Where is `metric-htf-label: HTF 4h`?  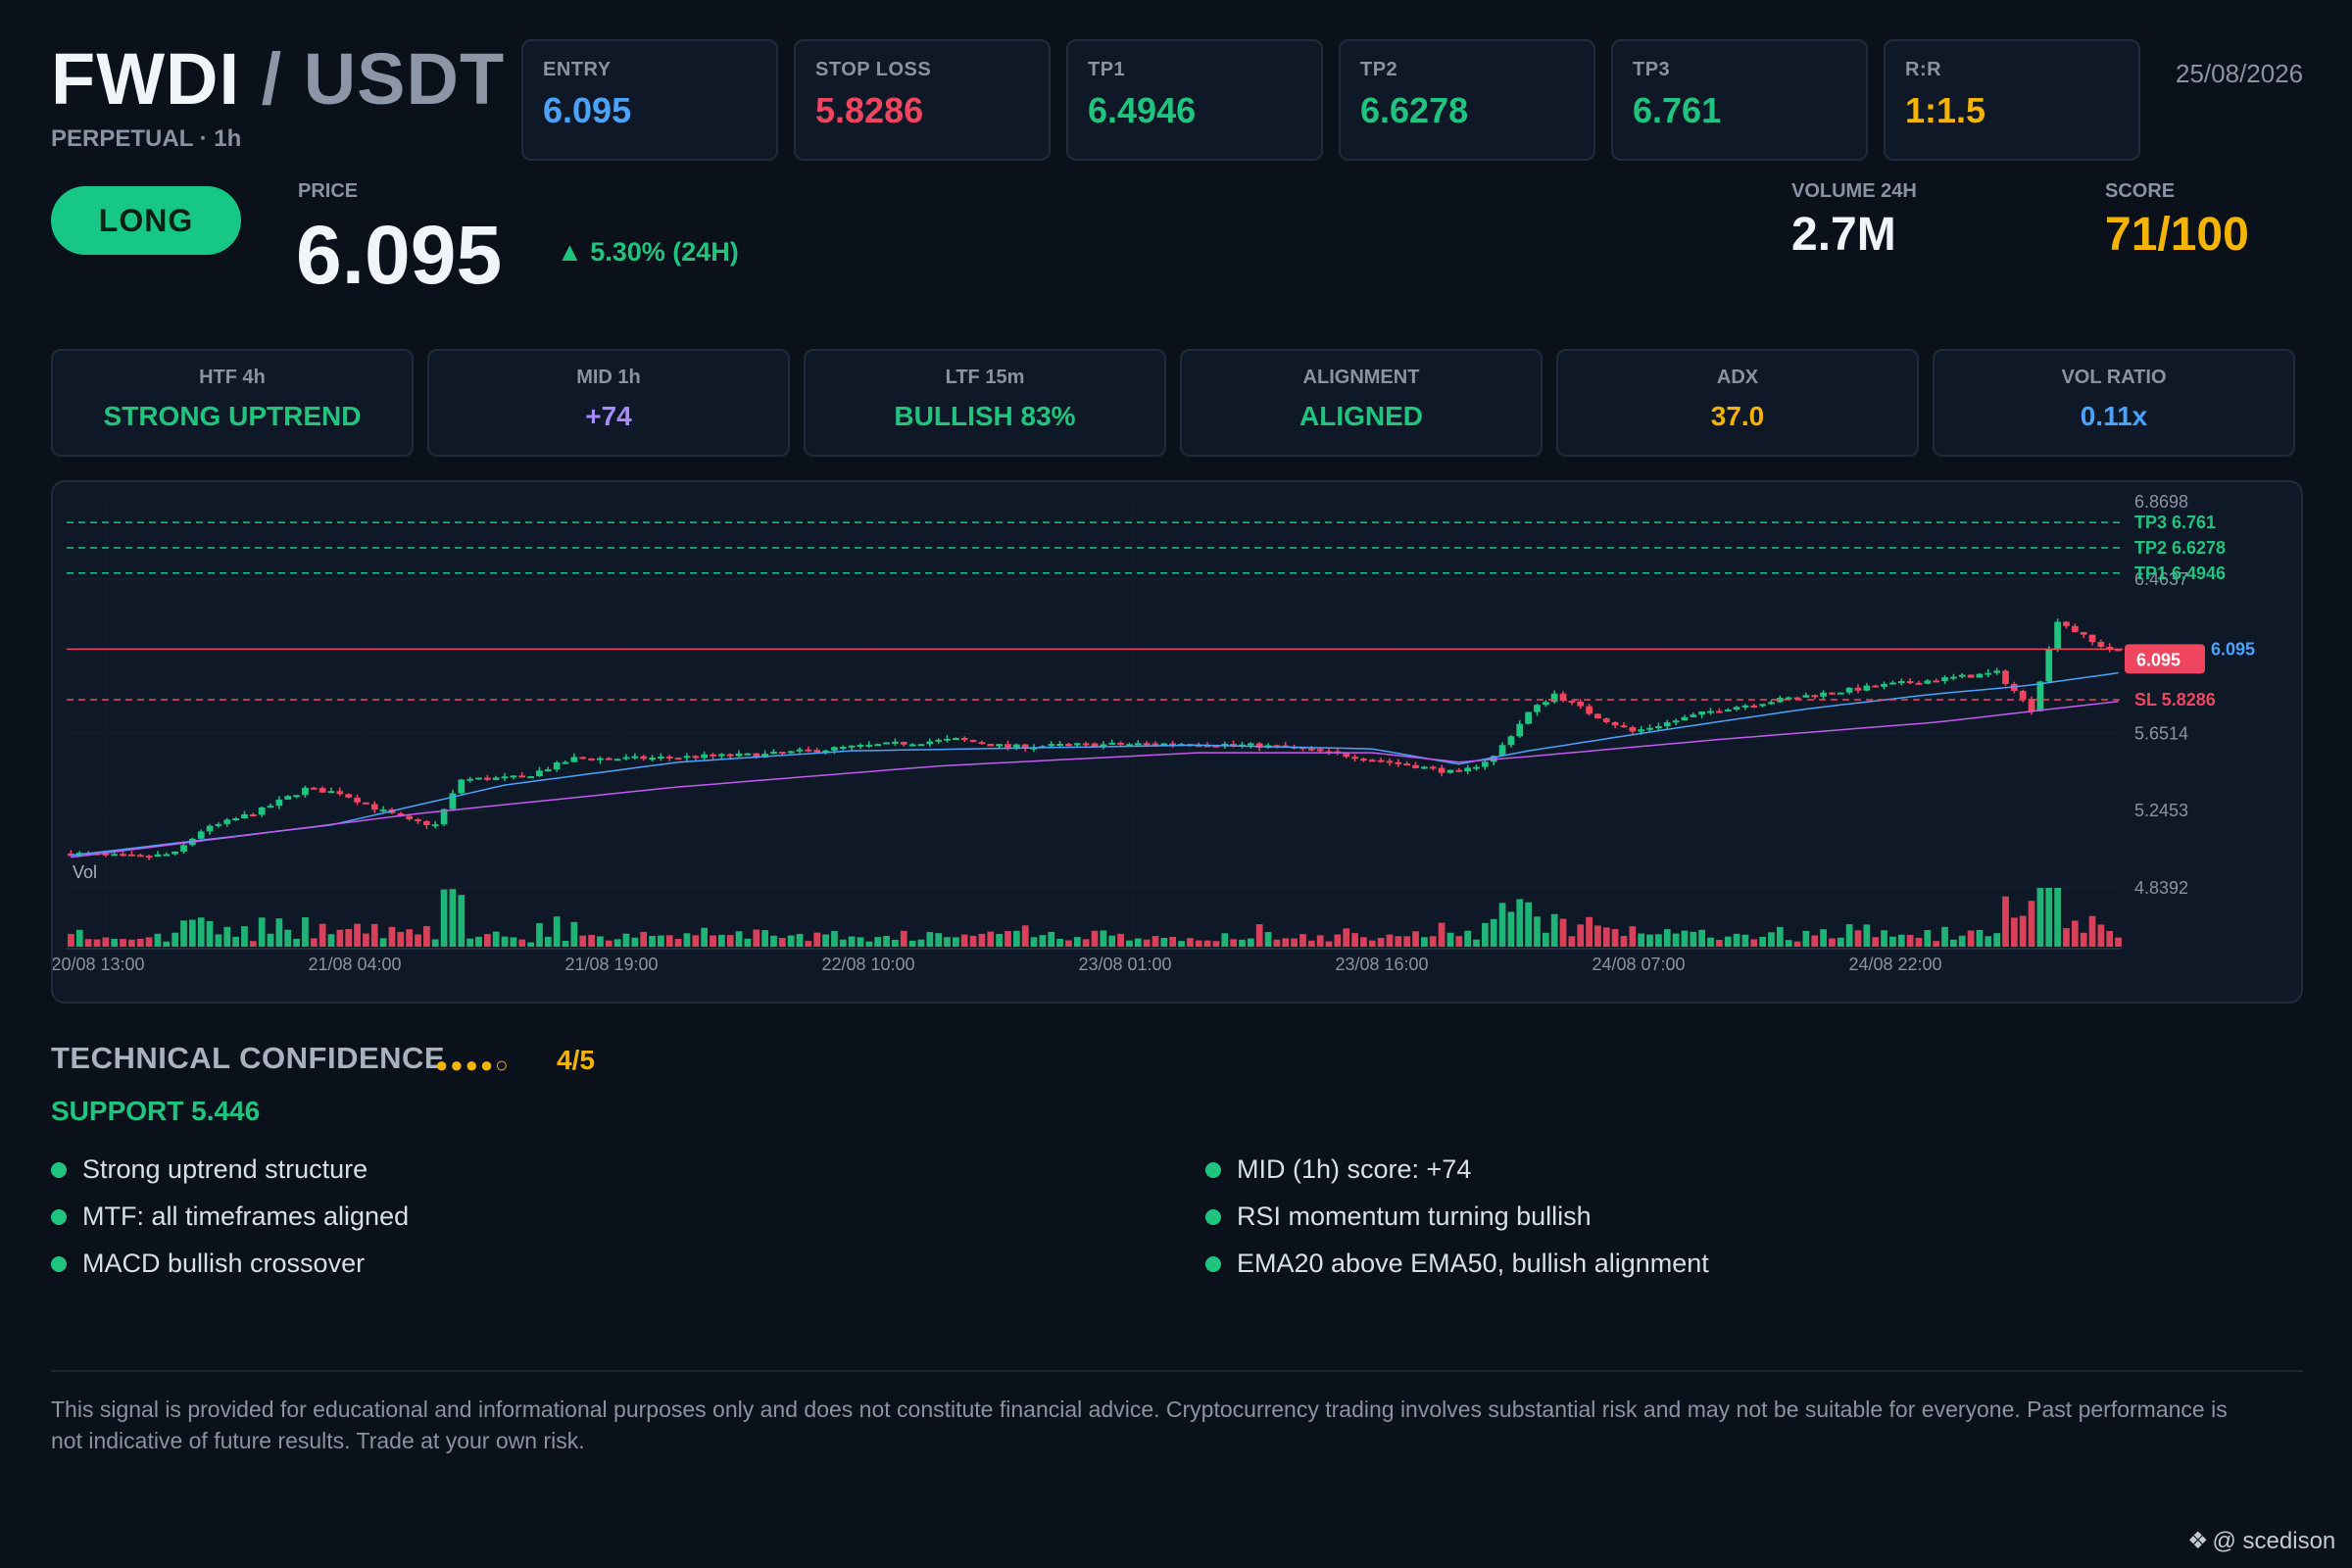
metric-htf-label: HTF 4h is located at coordinates (232, 377).